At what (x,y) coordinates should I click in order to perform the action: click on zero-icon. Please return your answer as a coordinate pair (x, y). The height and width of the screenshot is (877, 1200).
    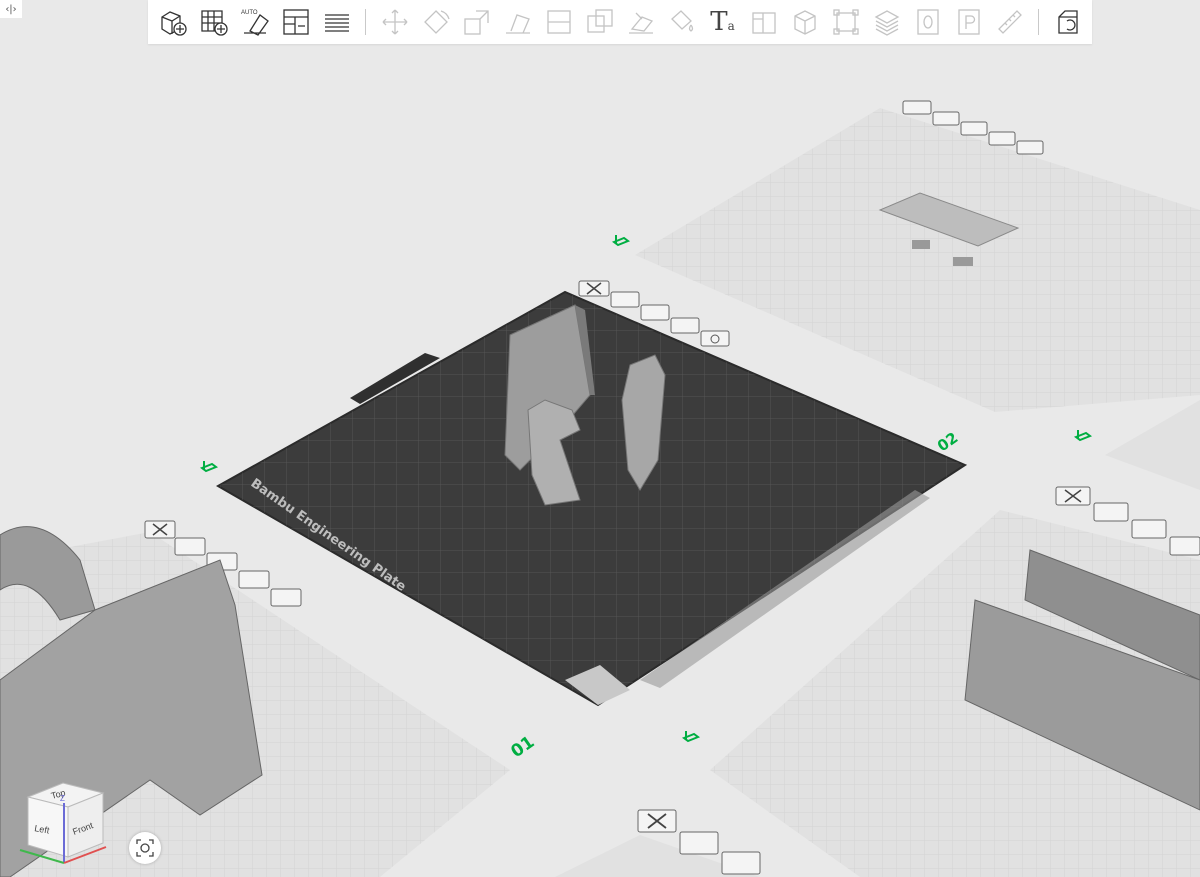
    Looking at the image, I should click on (927, 22).